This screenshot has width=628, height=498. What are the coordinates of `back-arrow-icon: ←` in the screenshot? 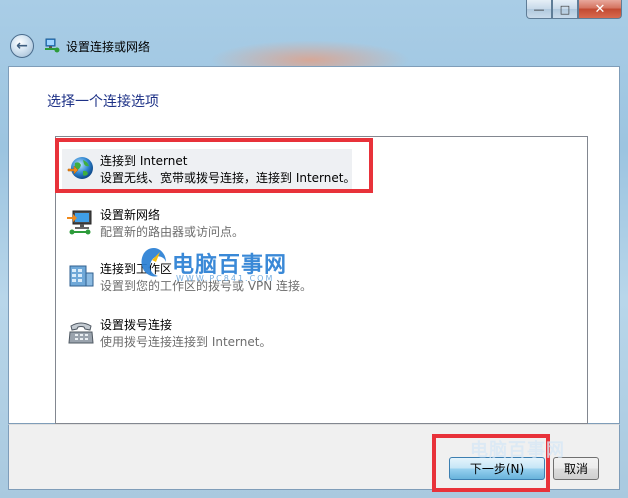 It's located at (22, 46).